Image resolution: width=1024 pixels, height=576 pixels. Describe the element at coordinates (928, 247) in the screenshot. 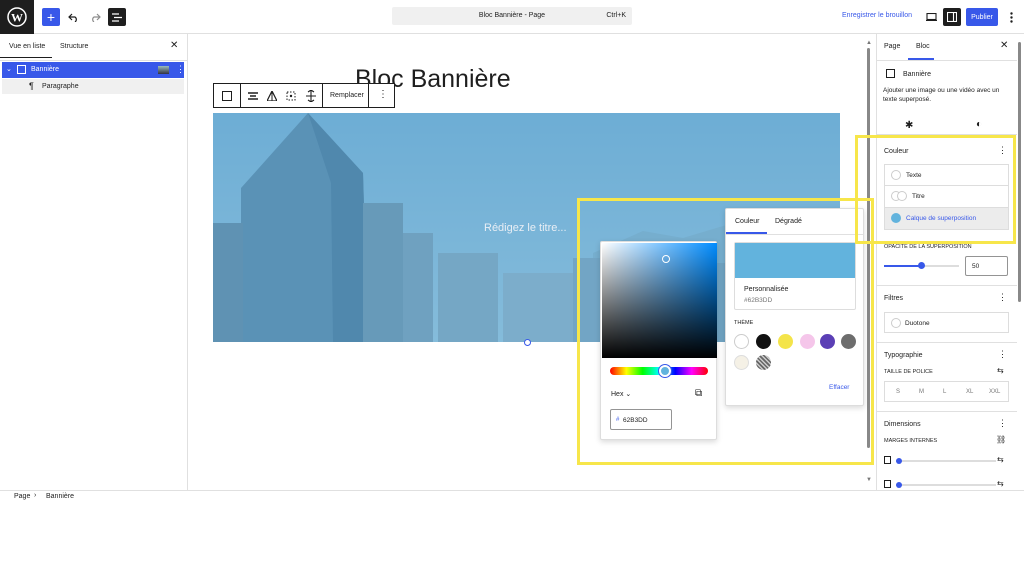

I see `opacity-label: OPACITÉ DE LA SUPERPOSITION` at that location.